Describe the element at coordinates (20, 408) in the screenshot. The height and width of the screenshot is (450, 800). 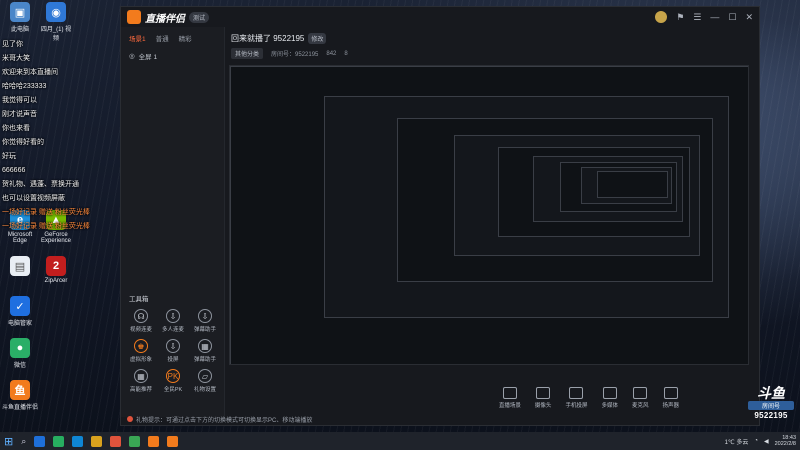
I see `desktop-icon-label: 斗鱼直播伴侣` at that location.